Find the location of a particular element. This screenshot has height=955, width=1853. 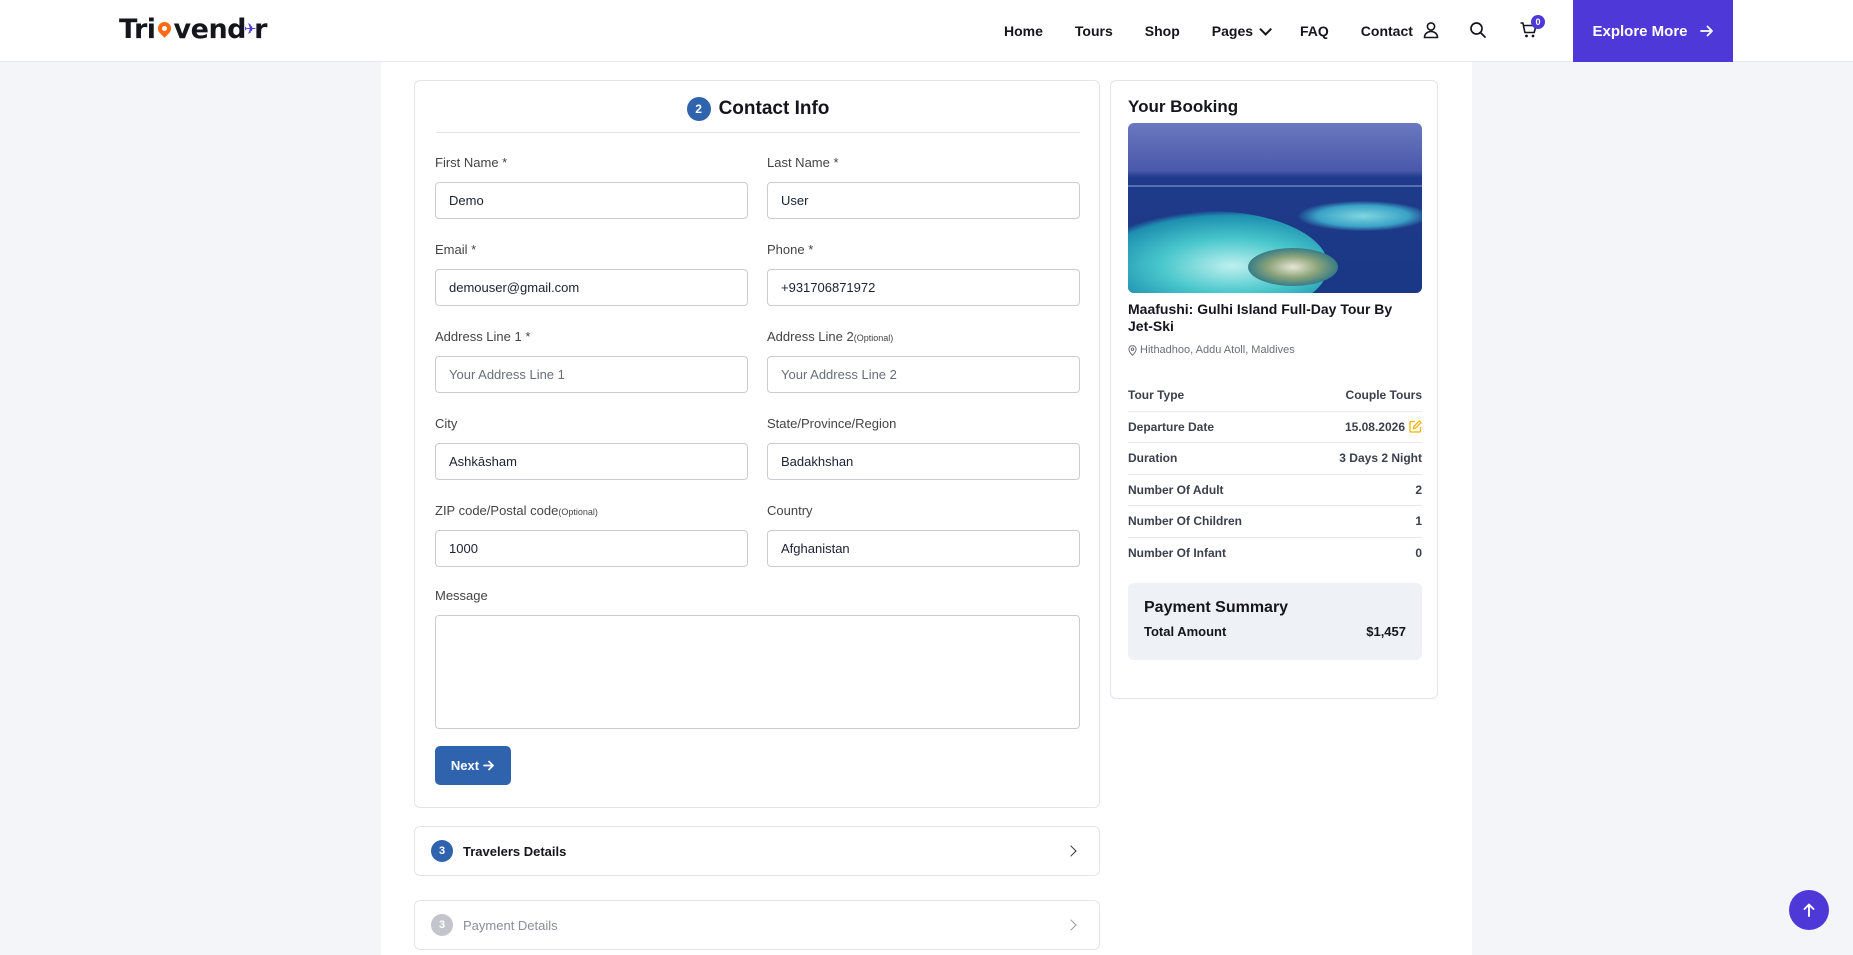

nav-home: Home is located at coordinates (1023, 31).